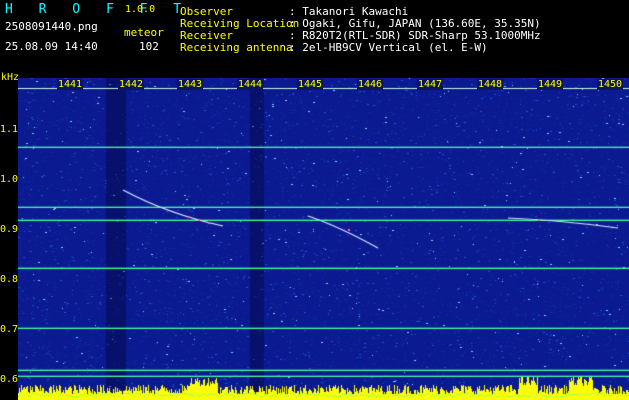 This screenshot has width=629, height=400. Describe the element at coordinates (9, 379) in the screenshot. I see `y-tick: 0.6` at that location.